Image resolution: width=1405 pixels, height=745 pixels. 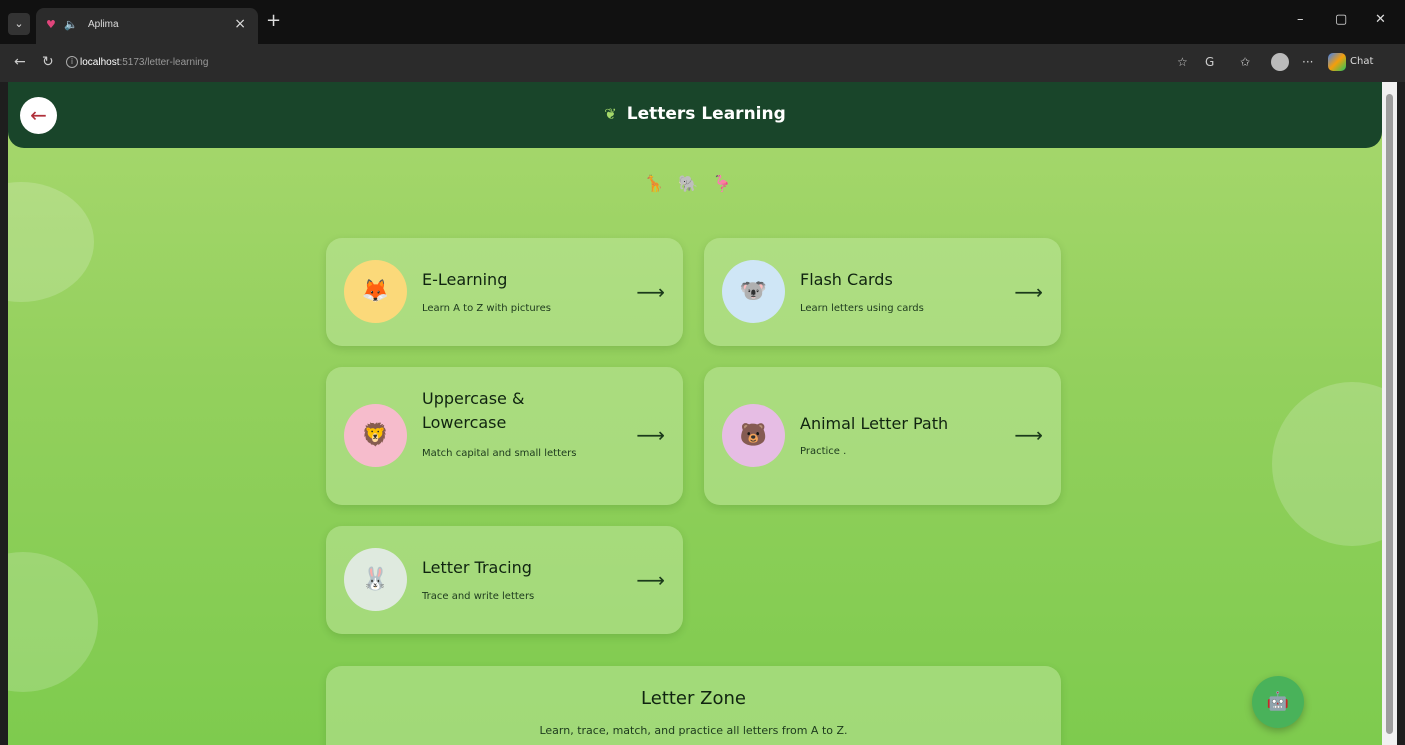 What do you see at coordinates (273, 21) in the screenshot?
I see `new-tab-button: +` at bounding box center [273, 21].